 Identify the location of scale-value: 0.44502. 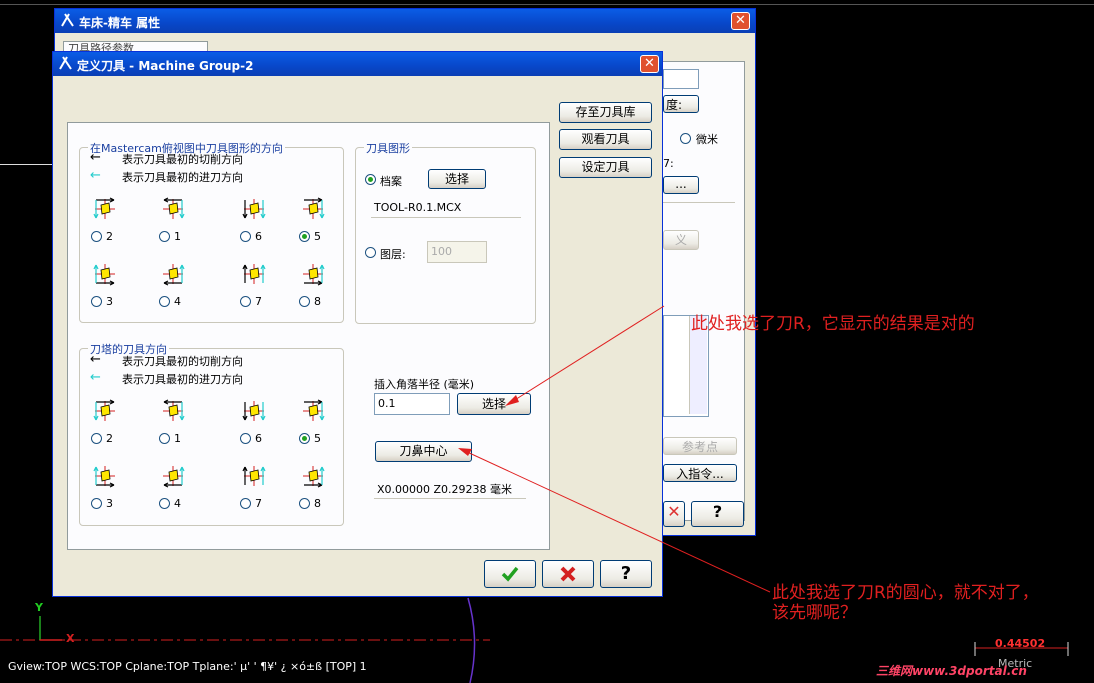
(1020, 643).